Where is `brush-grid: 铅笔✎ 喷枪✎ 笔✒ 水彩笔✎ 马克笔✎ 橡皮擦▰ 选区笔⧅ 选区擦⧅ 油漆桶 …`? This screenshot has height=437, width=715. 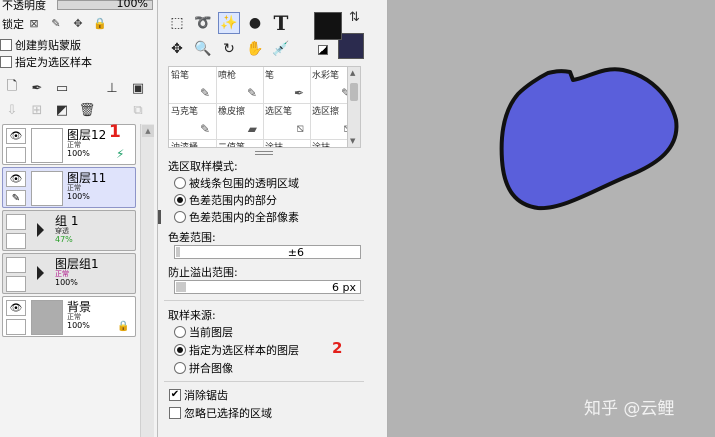
brush-grid: 铅笔✎ 喷枪✎ 笔✒ 水彩笔✎ 马克笔✎ 橡皮擦▰ 选区笔⧅ 选区擦⧅ 油漆桶 … is located at coordinates (263, 107).